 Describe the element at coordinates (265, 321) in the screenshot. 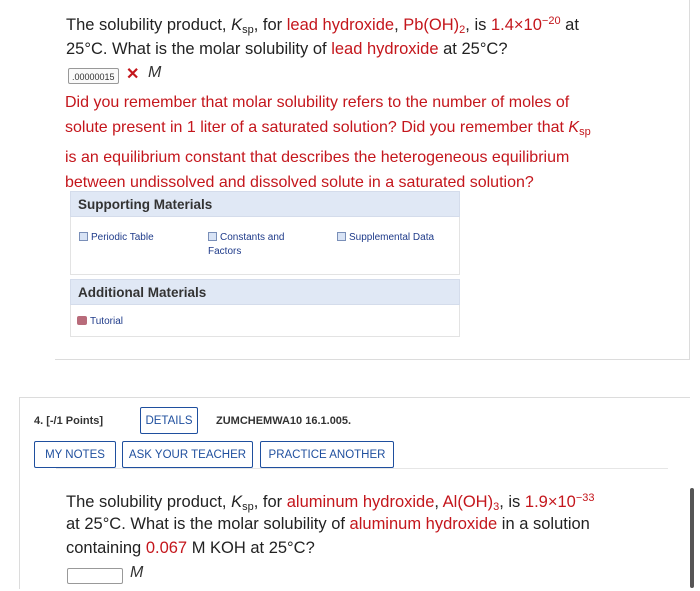

I see `additional-materials-panel: Tutorial` at that location.